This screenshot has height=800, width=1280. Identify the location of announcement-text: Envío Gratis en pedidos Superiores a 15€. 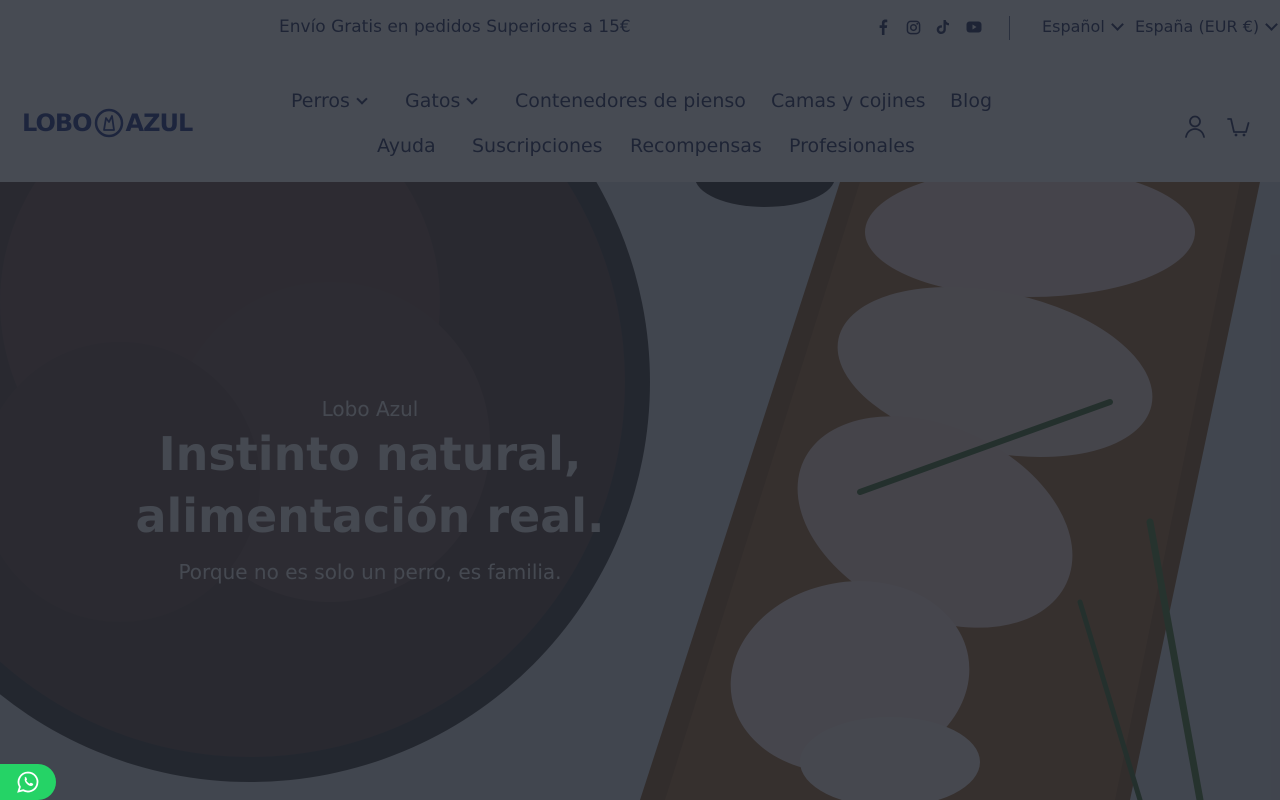
(455, 27).